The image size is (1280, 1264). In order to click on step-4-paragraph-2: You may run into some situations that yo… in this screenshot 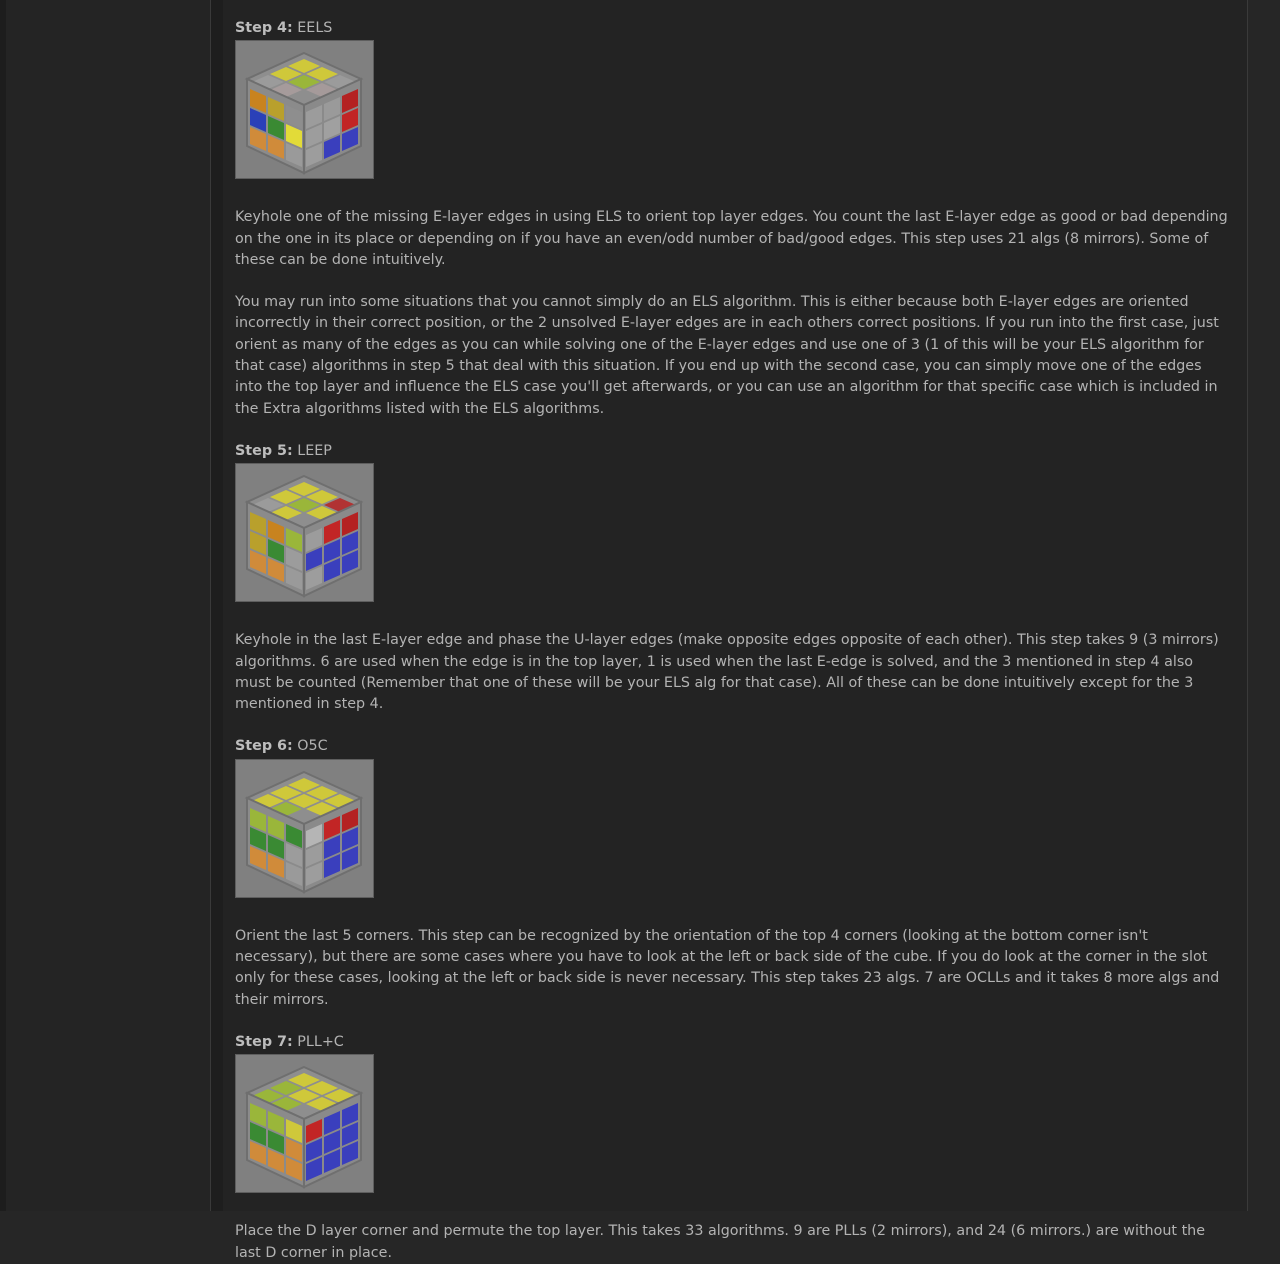, I will do `click(727, 355)`.